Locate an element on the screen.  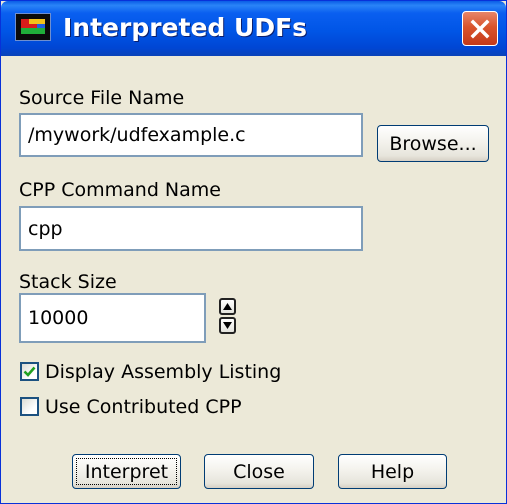
interpret-button: Interpret is located at coordinates (126, 471).